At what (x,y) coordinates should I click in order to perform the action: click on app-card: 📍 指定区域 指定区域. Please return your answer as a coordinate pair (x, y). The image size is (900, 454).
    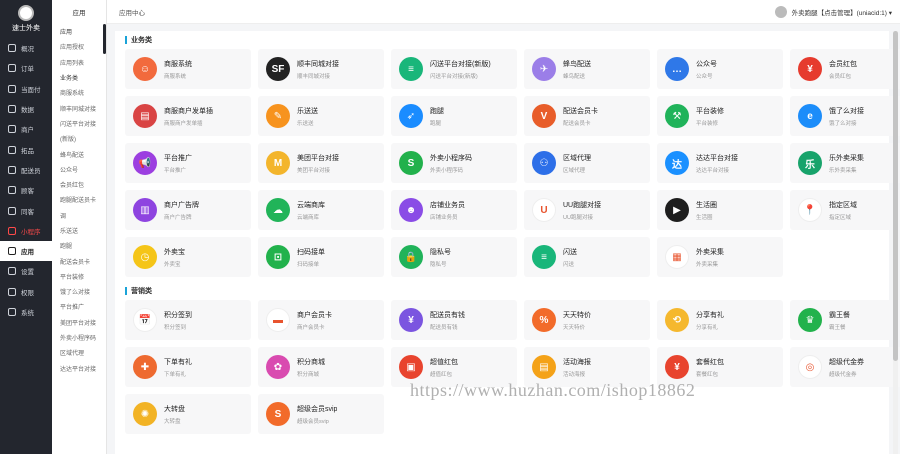
    Looking at the image, I should click on (845, 210).